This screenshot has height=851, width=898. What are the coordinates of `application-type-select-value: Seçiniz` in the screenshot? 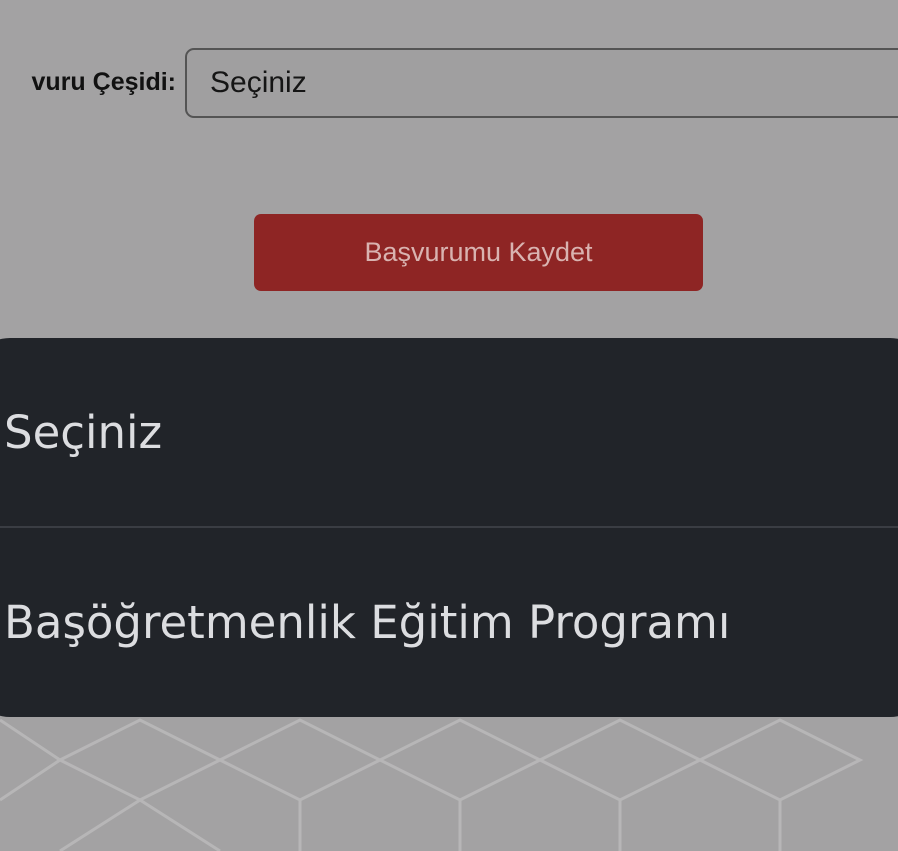 It's located at (258, 82).